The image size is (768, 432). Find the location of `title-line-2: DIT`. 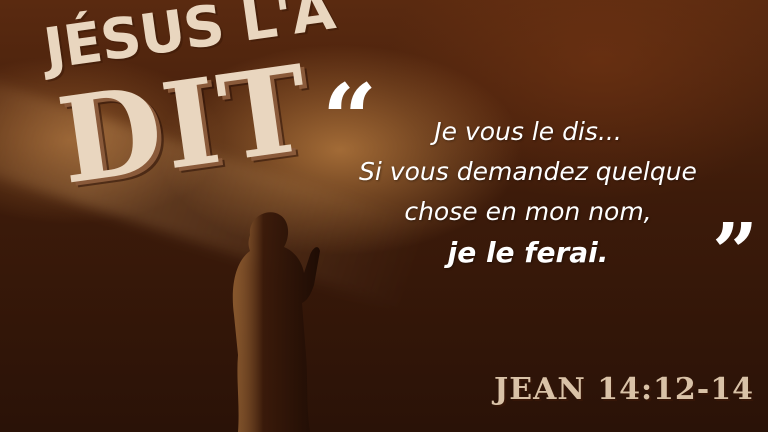

title-line-2: DIT is located at coordinates (184, 124).